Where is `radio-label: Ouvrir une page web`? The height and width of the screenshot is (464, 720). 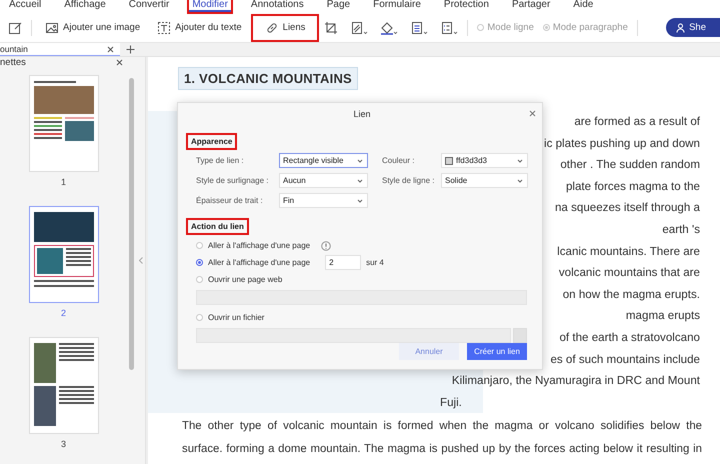
radio-label: Ouvrir une page web is located at coordinates (245, 279).